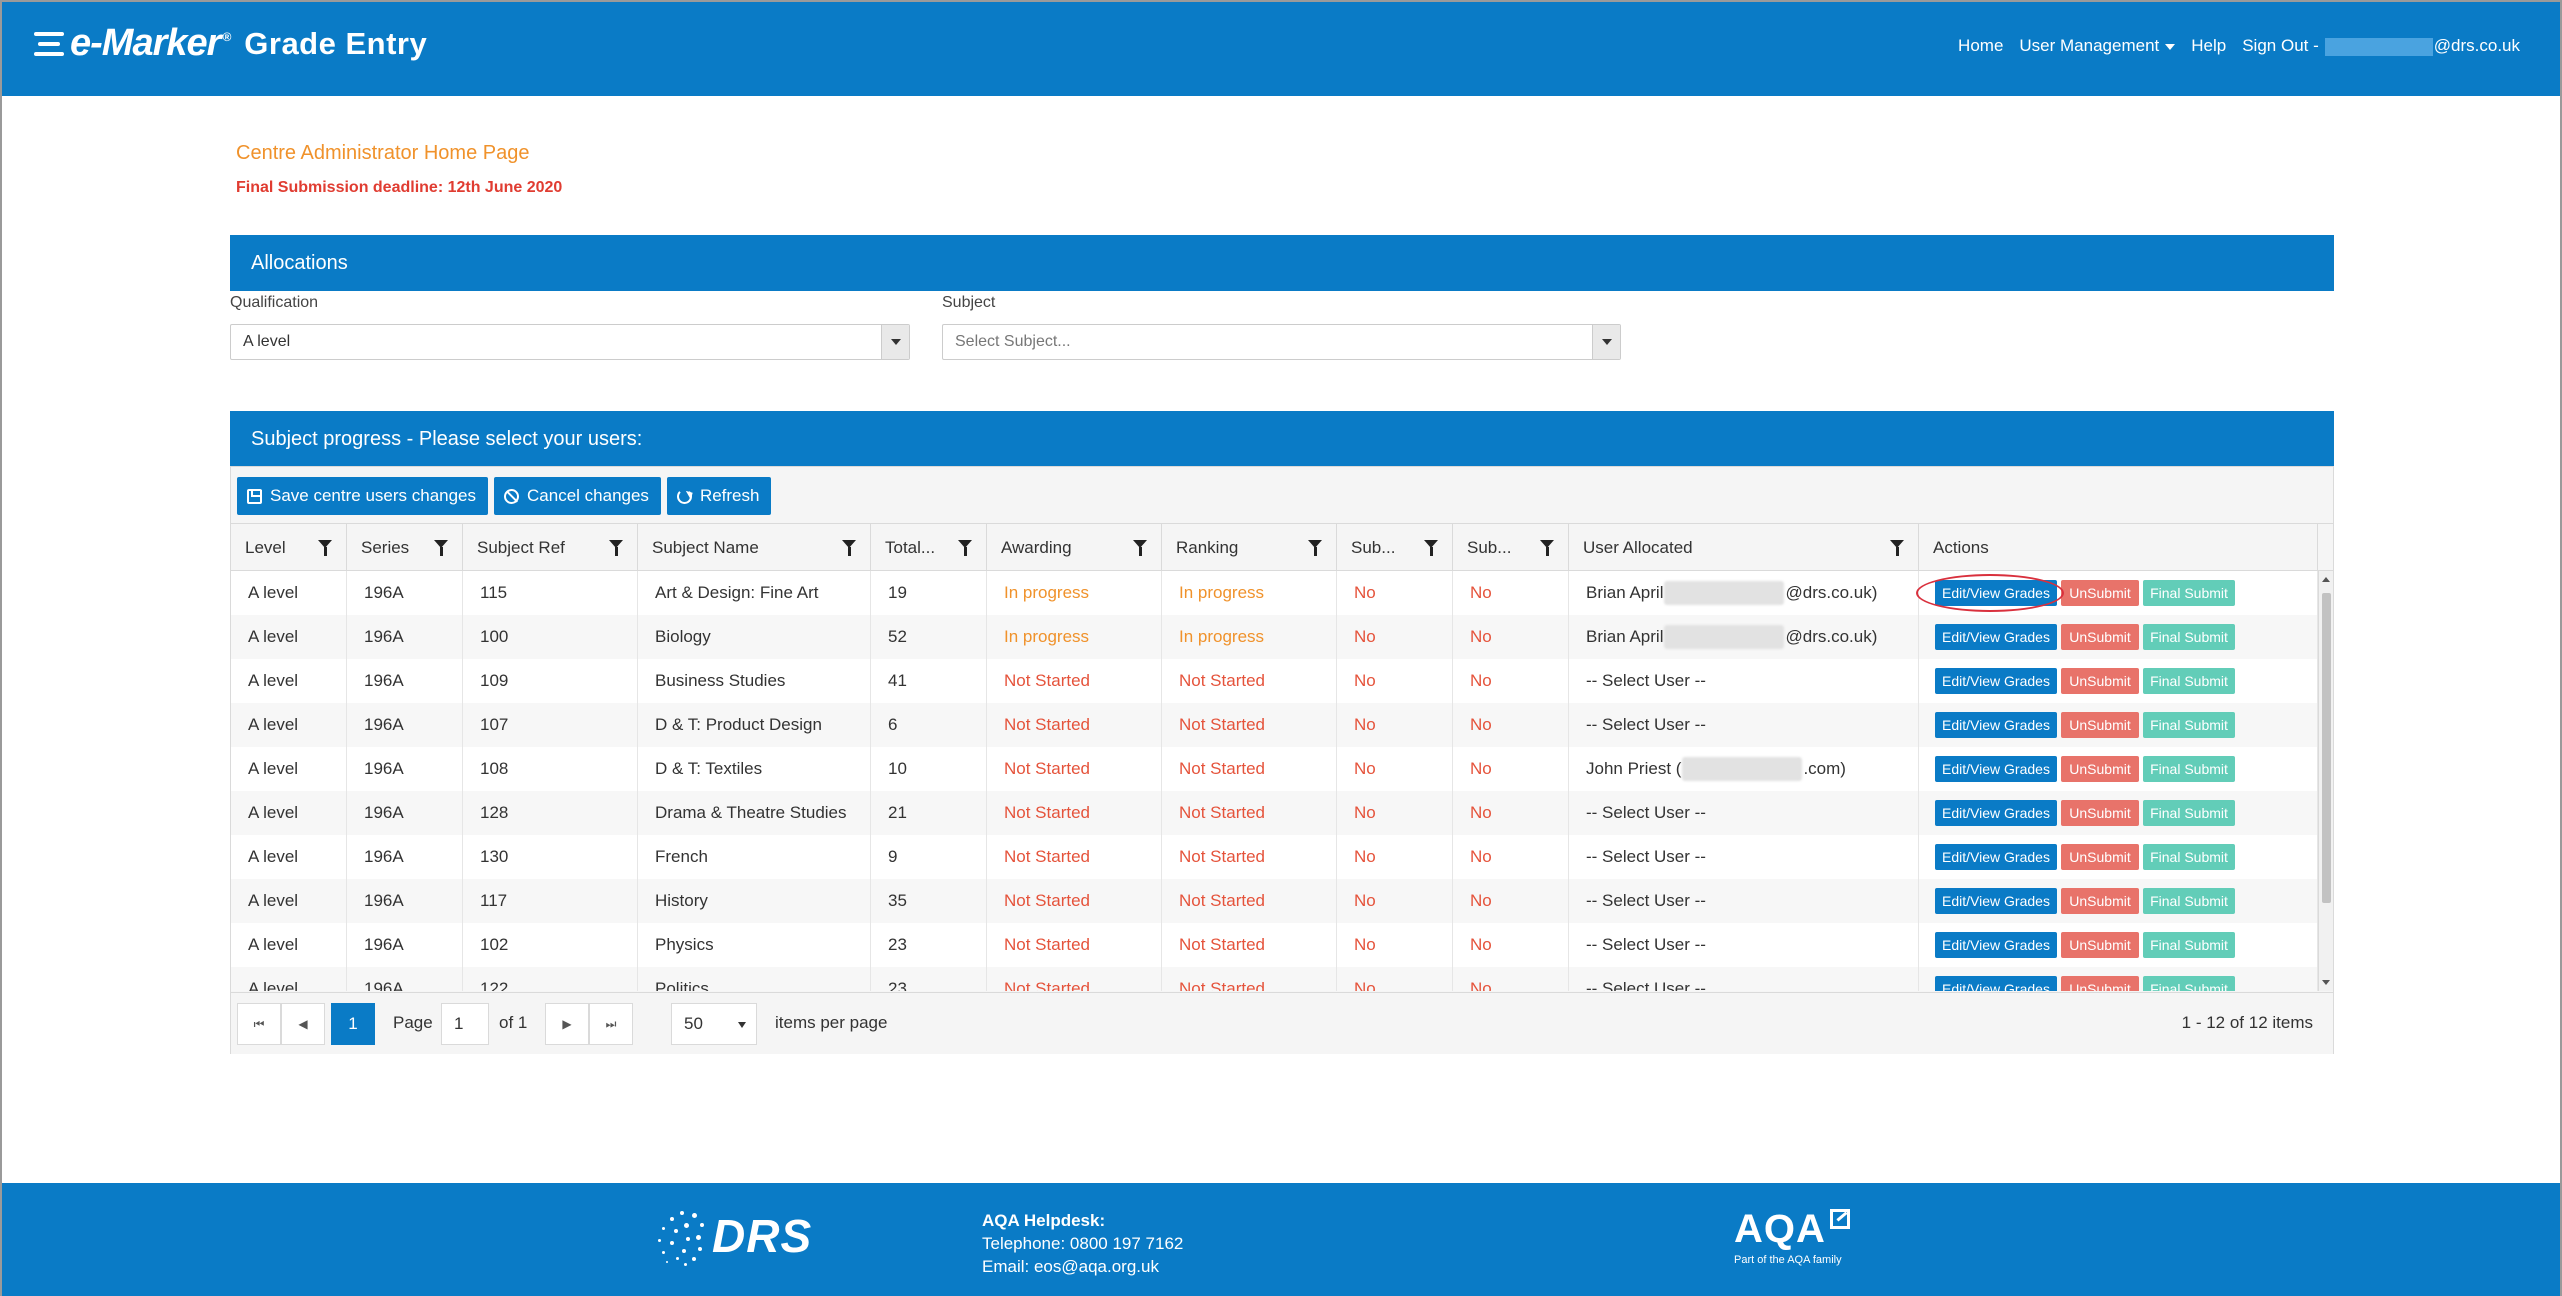  What do you see at coordinates (405, 548) in the screenshot?
I see `column-header-series: Series` at bounding box center [405, 548].